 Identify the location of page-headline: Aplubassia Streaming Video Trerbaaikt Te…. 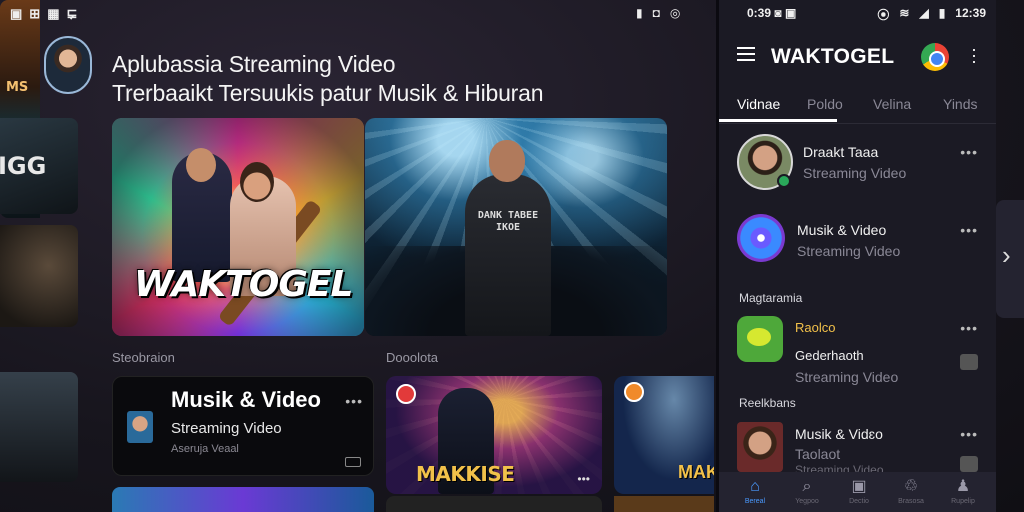
(328, 79).